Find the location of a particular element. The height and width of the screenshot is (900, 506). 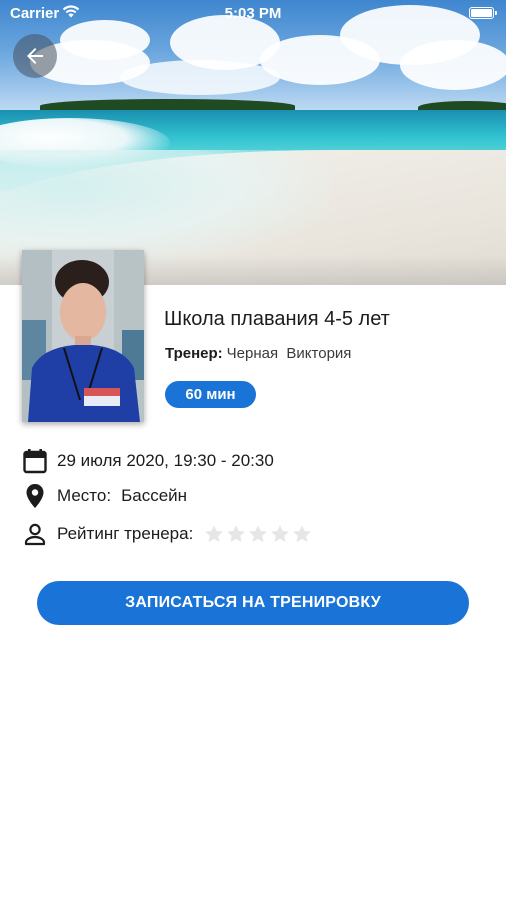

calendar-icon is located at coordinates (35, 461).